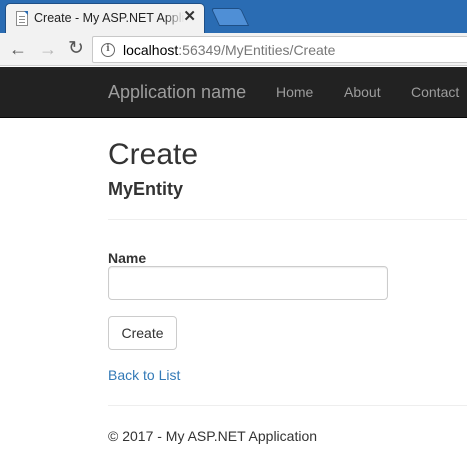  What do you see at coordinates (257, 50) in the screenshot?
I see `url-path: :56349/MyEntities/Create` at bounding box center [257, 50].